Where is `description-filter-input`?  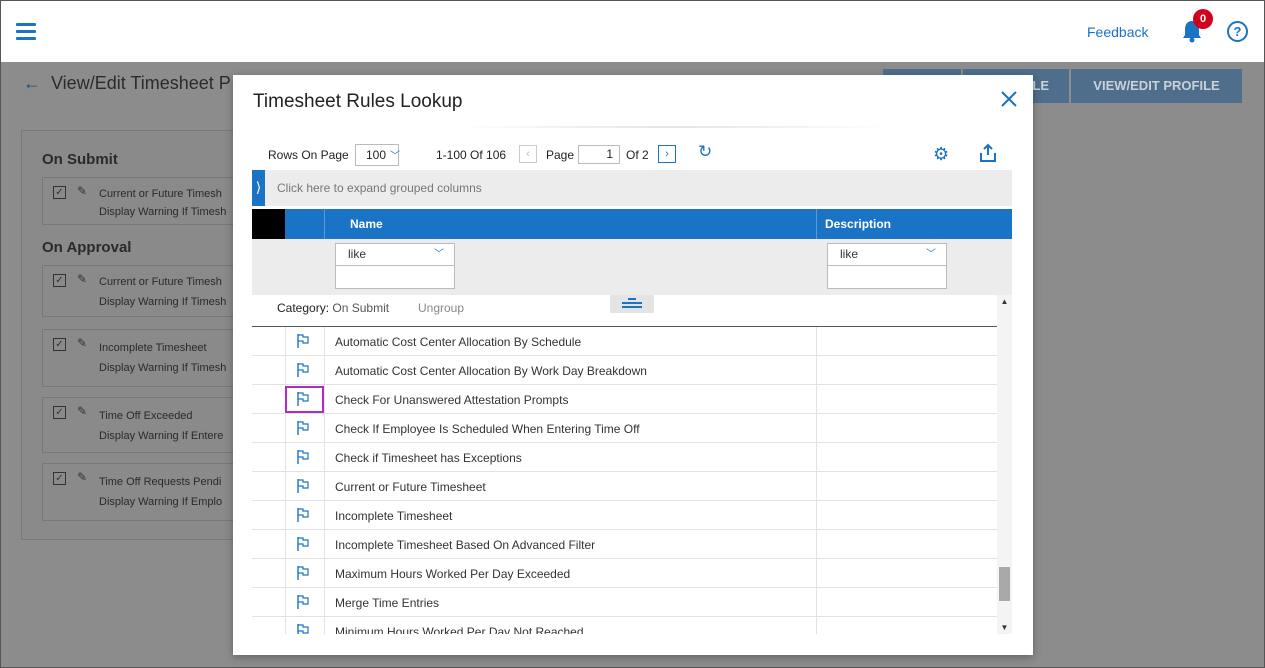 description-filter-input is located at coordinates (887, 277).